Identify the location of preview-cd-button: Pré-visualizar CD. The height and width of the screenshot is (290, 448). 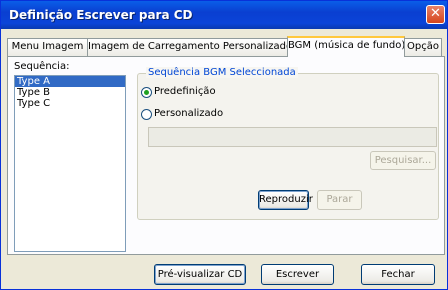
(200, 274).